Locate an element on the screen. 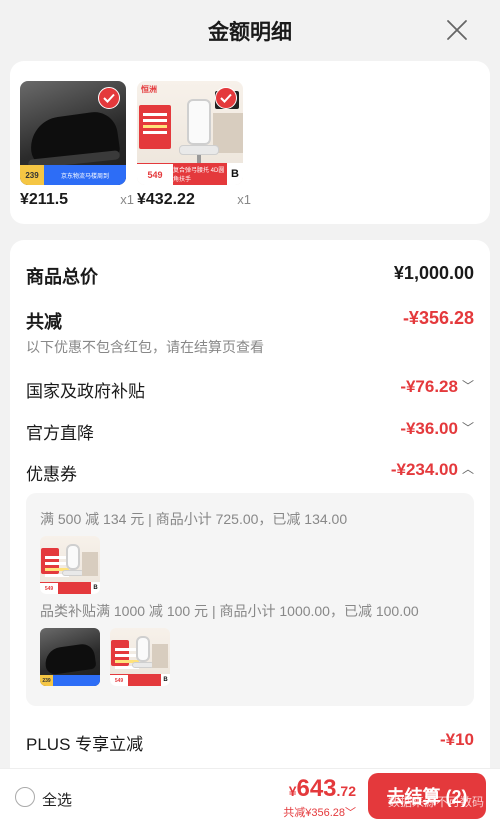  coupon-product-thumb: 239 is located at coordinates (70, 657).